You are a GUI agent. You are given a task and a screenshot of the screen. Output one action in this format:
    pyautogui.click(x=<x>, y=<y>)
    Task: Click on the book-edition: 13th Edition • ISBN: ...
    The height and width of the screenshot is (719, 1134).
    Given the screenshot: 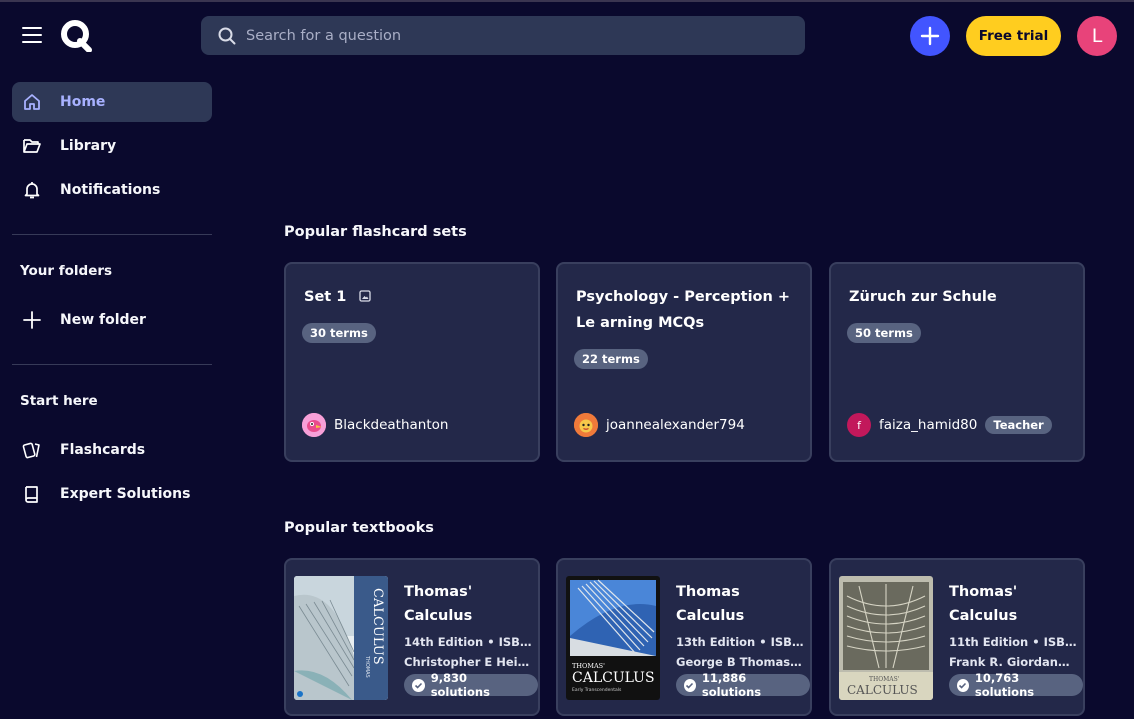 What is the action you would take?
    pyautogui.click(x=740, y=642)
    